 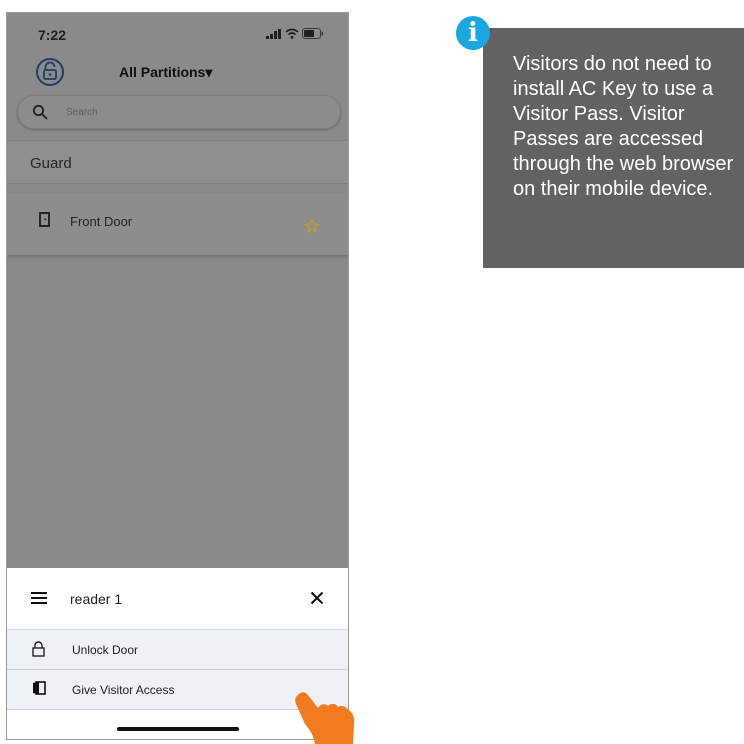 What do you see at coordinates (105, 650) in the screenshot?
I see `unlock-door-label: Unlock Door` at bounding box center [105, 650].